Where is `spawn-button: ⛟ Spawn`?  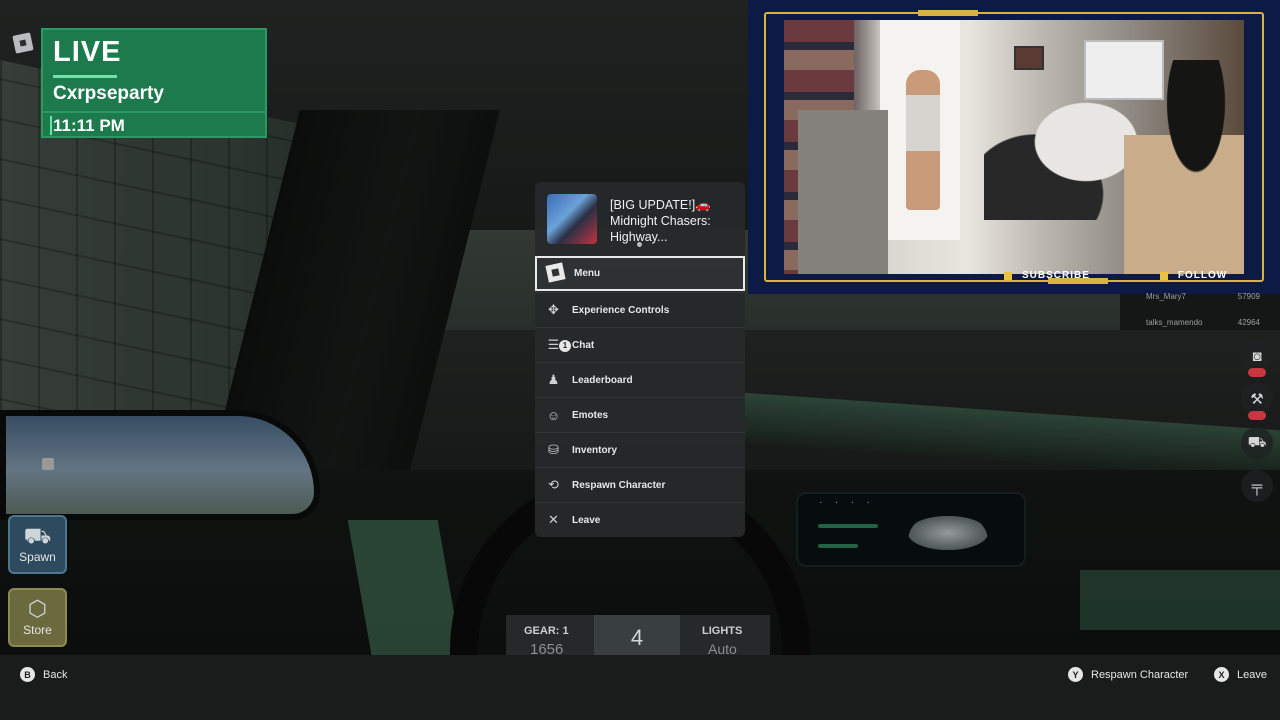 spawn-button: ⛟ Spawn is located at coordinates (37, 544).